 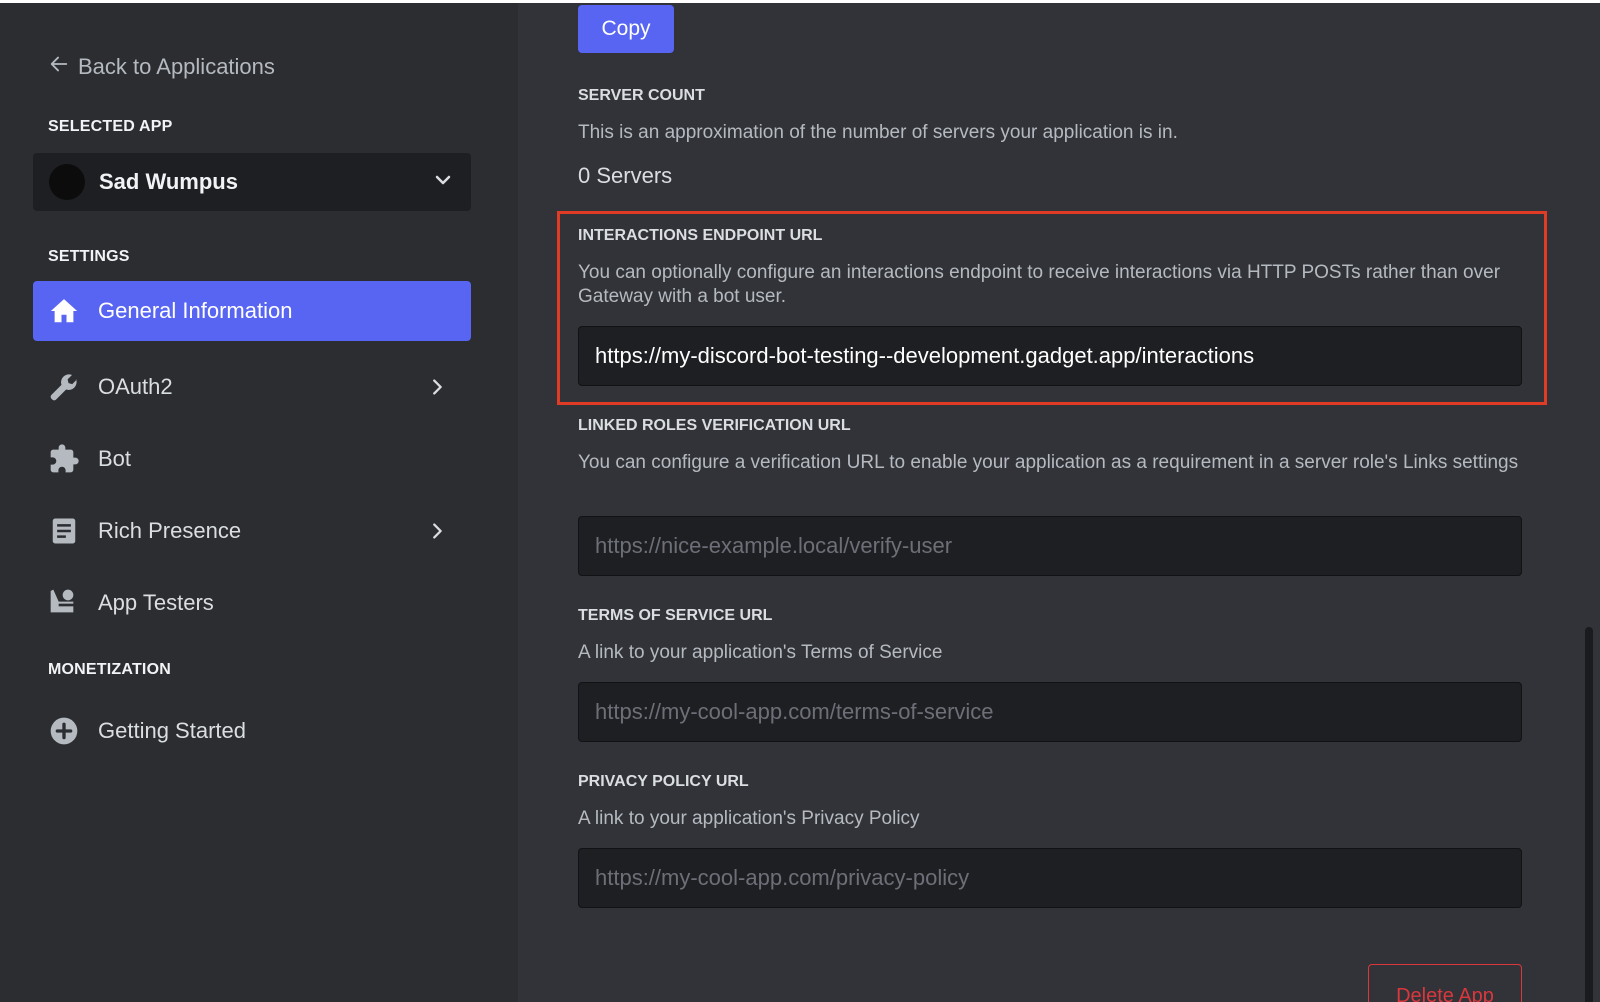 What do you see at coordinates (64, 311) in the screenshot?
I see `home-icon` at bounding box center [64, 311].